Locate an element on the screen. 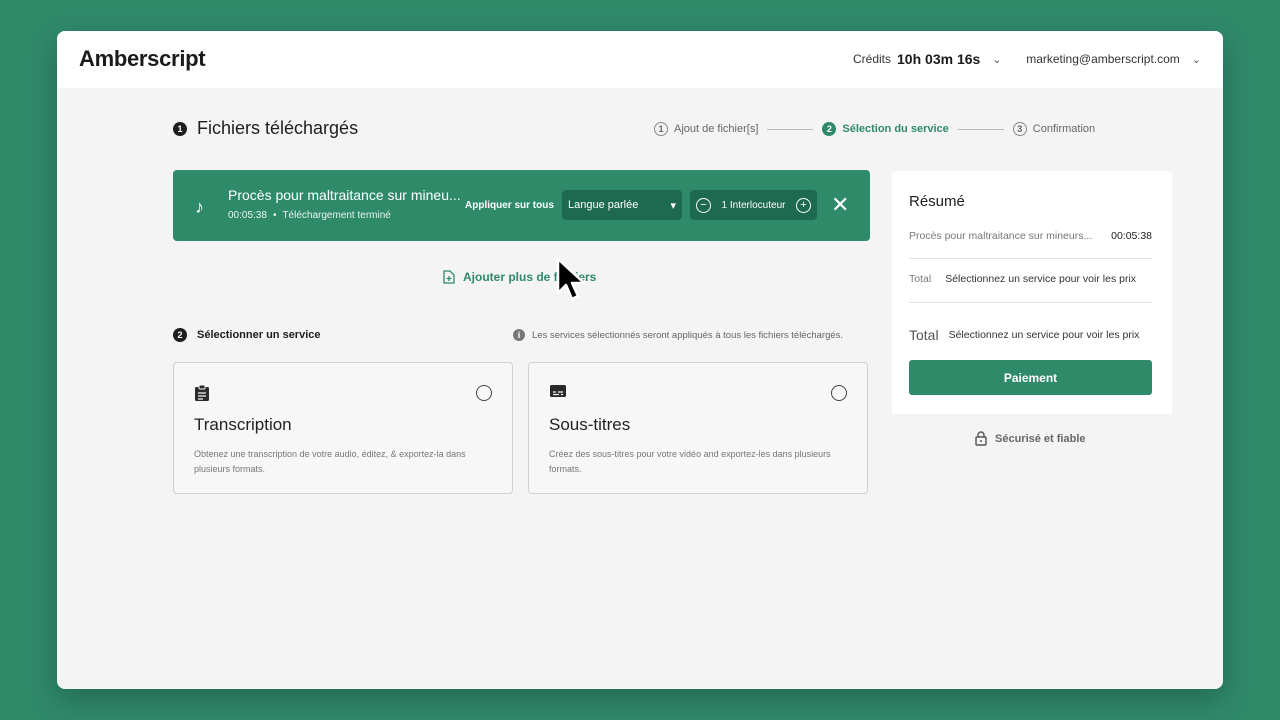  step-label: Confirmation is located at coordinates (1064, 129).